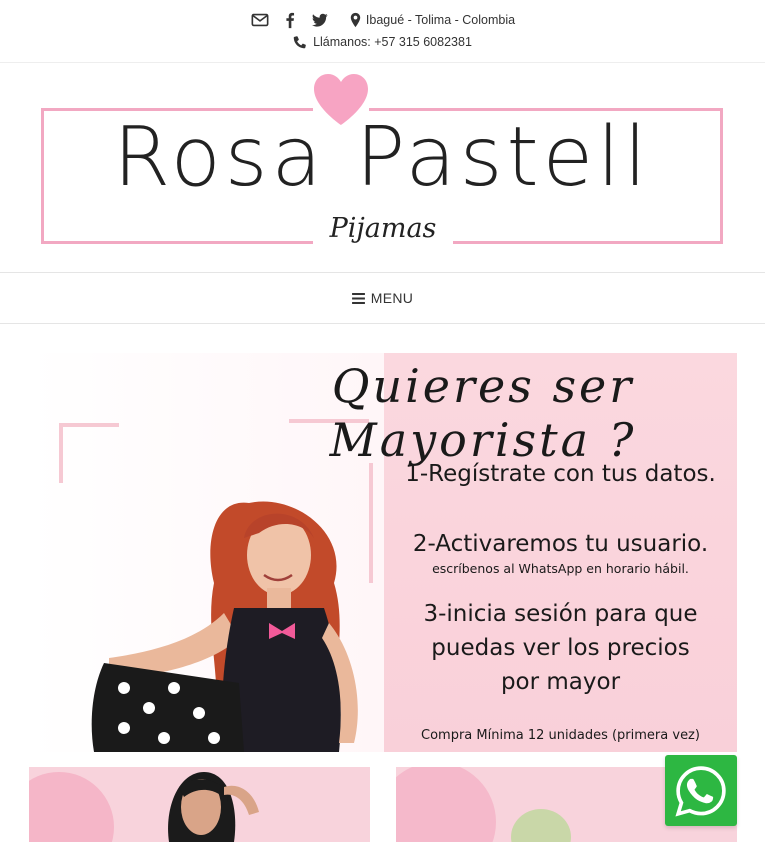  Describe the element at coordinates (260, 20) in the screenshot. I see `envelope-icon` at that location.